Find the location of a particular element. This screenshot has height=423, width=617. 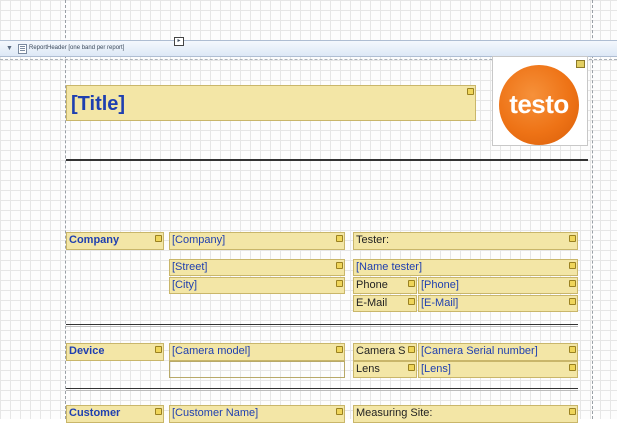

customer-name-field: [Customer Name] is located at coordinates (257, 414).